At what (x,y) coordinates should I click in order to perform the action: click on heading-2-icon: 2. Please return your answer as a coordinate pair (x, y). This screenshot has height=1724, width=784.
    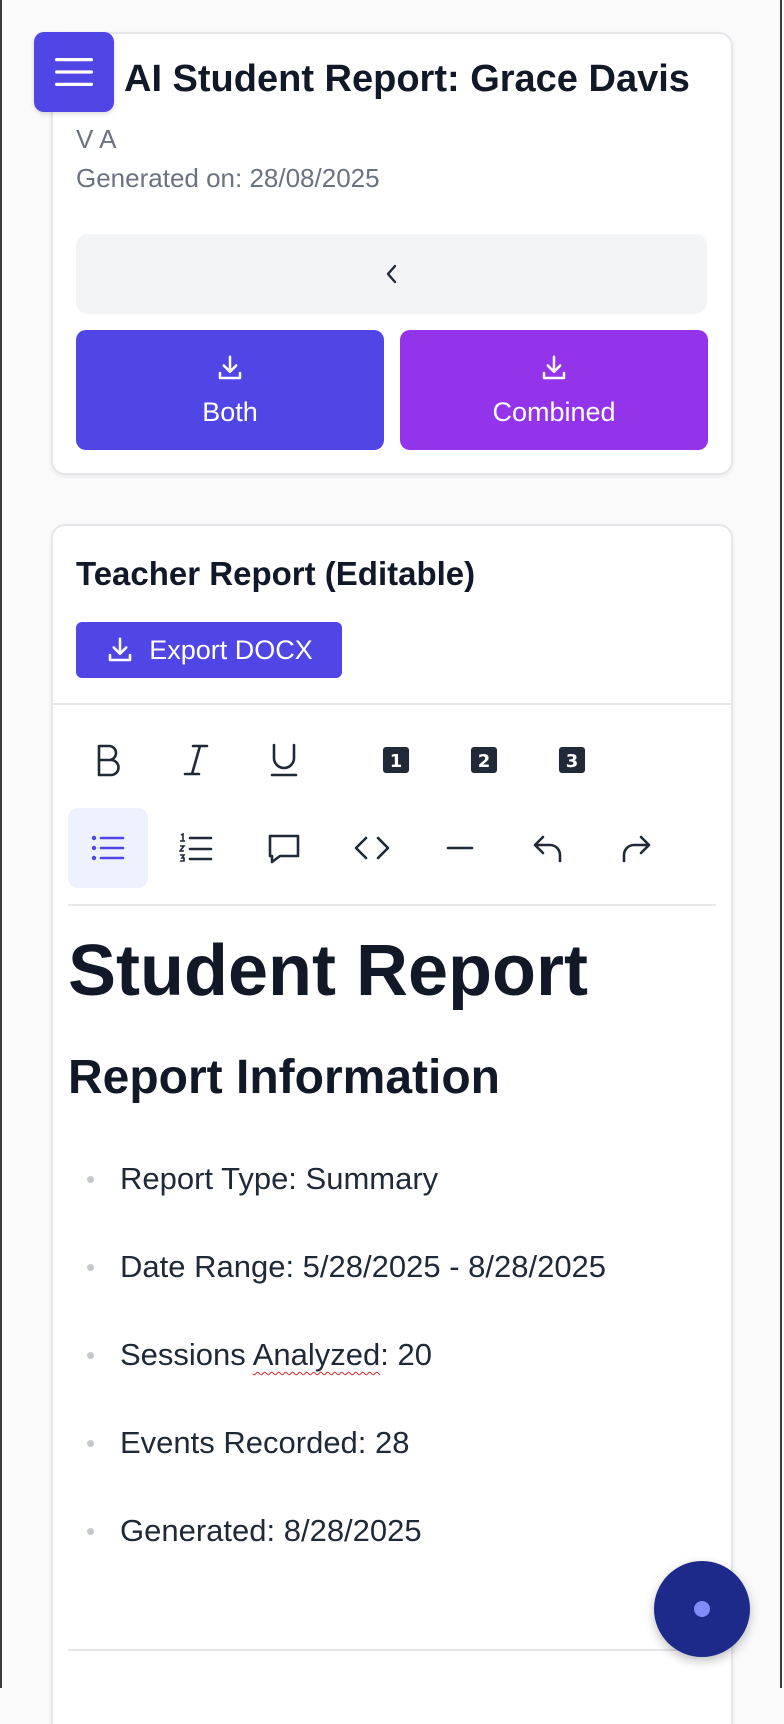
    Looking at the image, I should click on (484, 760).